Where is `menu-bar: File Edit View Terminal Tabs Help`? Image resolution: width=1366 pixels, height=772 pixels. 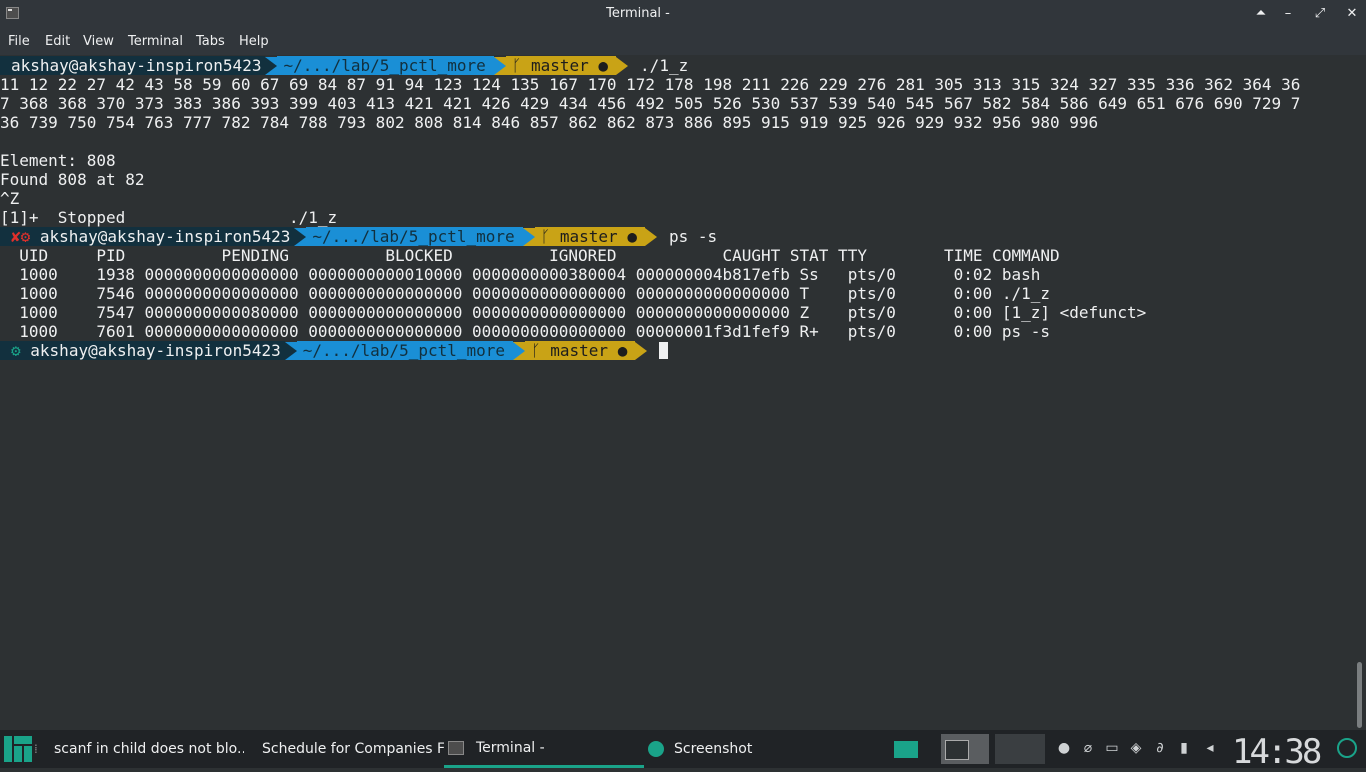
menu-bar: File Edit View Terminal Tabs Help is located at coordinates (683, 41).